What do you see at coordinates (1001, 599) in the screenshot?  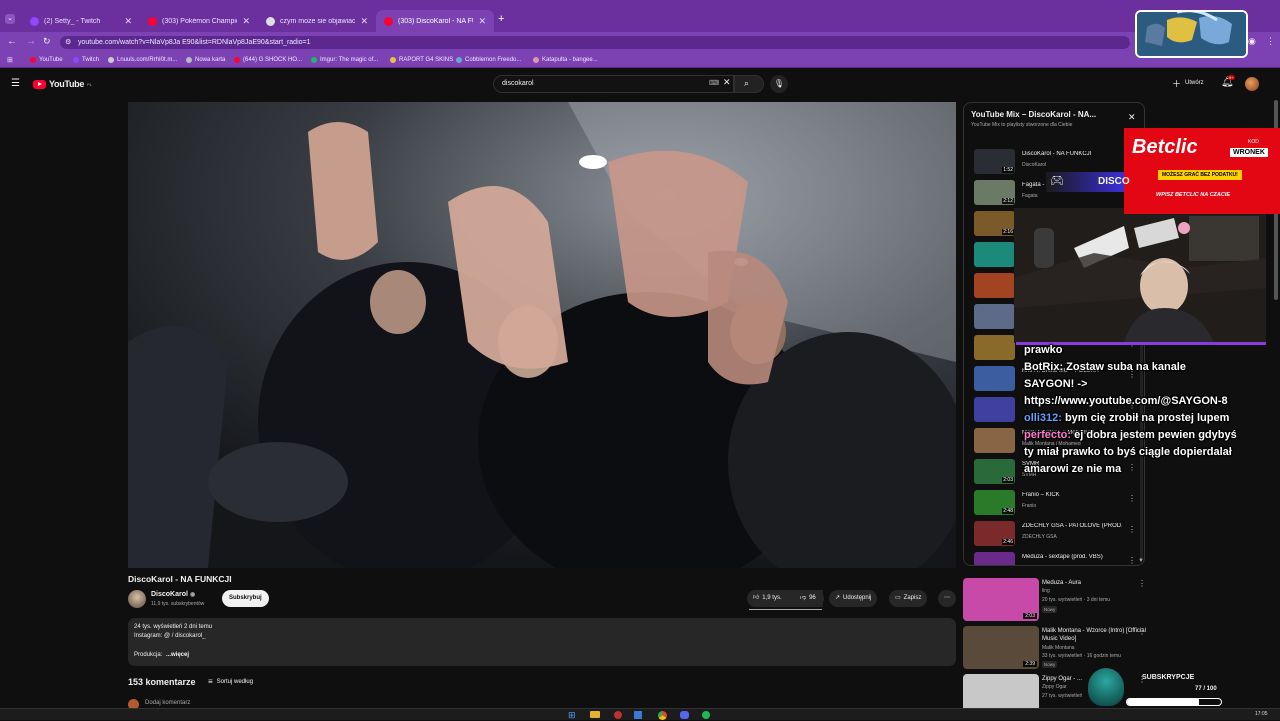 I see `video-thumbnail: 2:03` at bounding box center [1001, 599].